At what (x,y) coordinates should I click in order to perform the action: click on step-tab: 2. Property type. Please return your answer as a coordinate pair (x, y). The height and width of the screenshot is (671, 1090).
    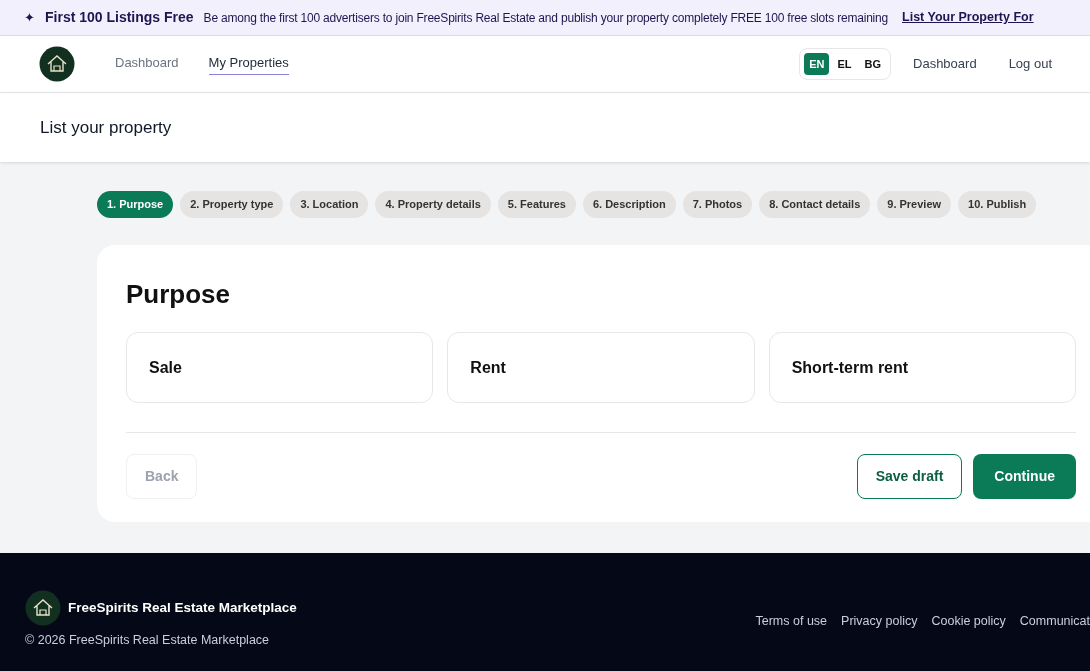
    Looking at the image, I should click on (232, 204).